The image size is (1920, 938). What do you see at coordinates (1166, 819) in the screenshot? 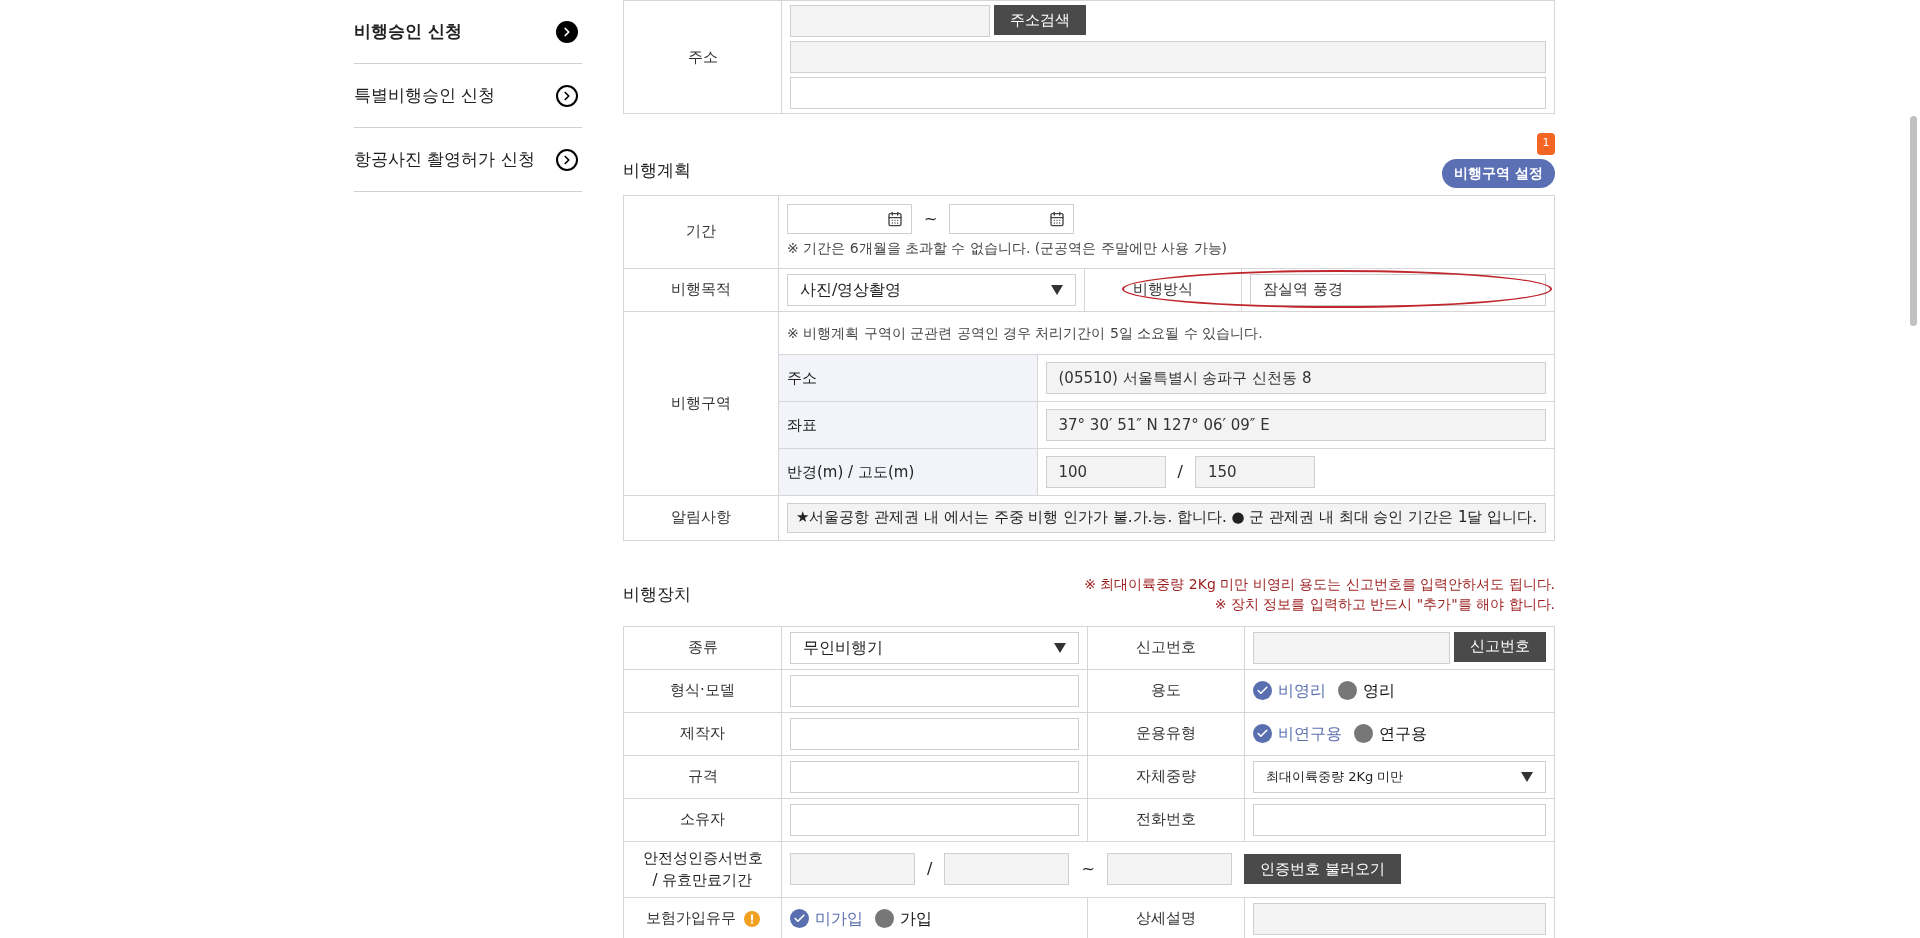
I see `field-label: 전화번호` at bounding box center [1166, 819].